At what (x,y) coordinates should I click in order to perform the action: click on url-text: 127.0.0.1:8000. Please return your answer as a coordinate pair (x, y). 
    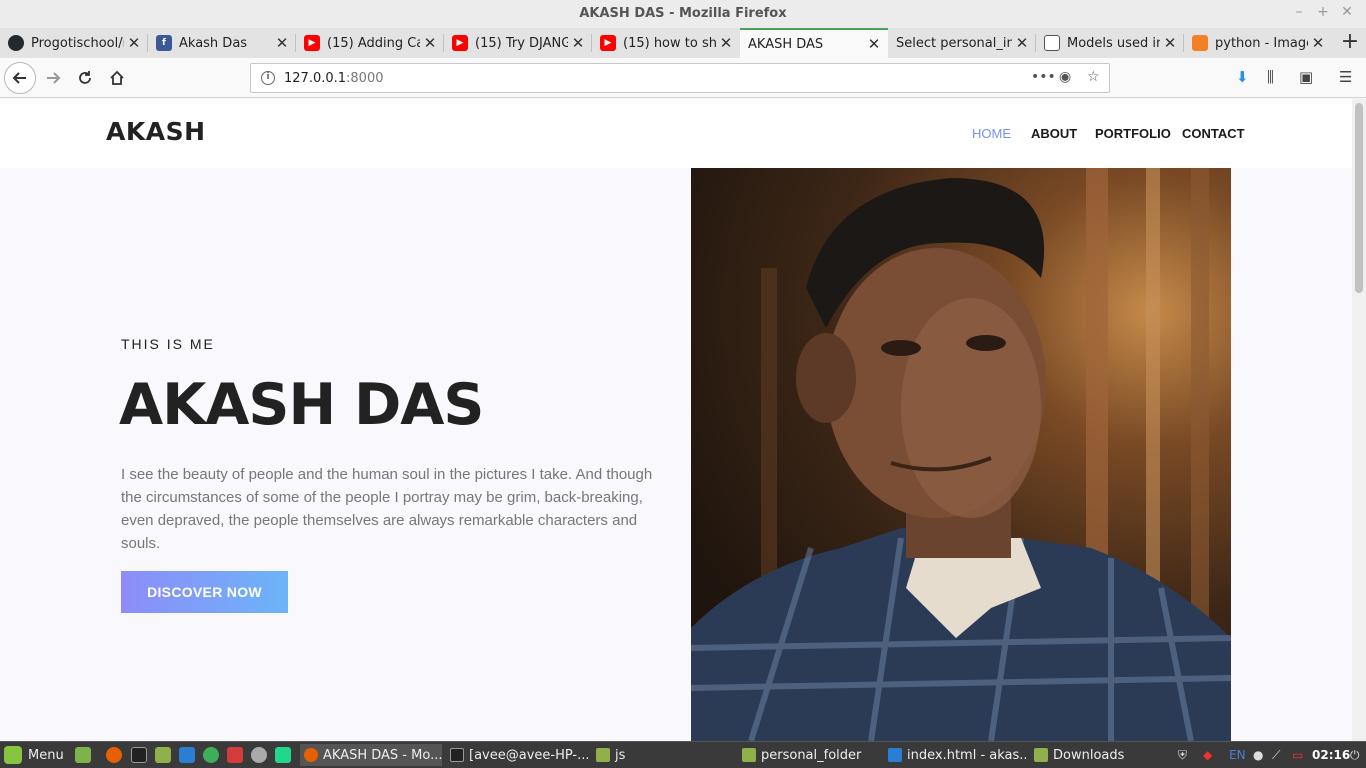
    Looking at the image, I should click on (334, 78).